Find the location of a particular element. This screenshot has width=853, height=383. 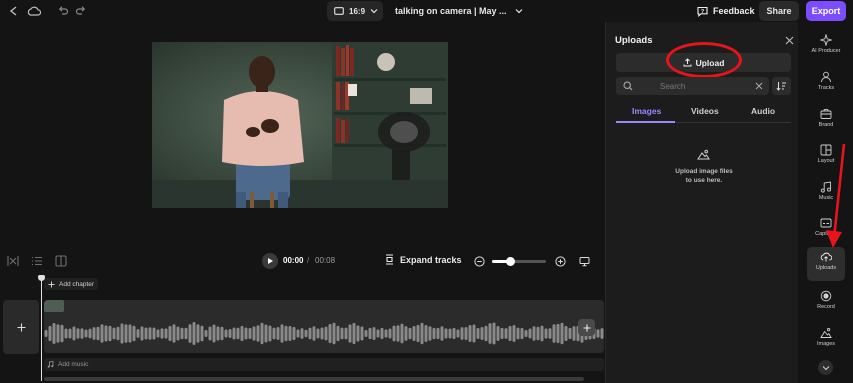

record-icon is located at coordinates (826, 296).